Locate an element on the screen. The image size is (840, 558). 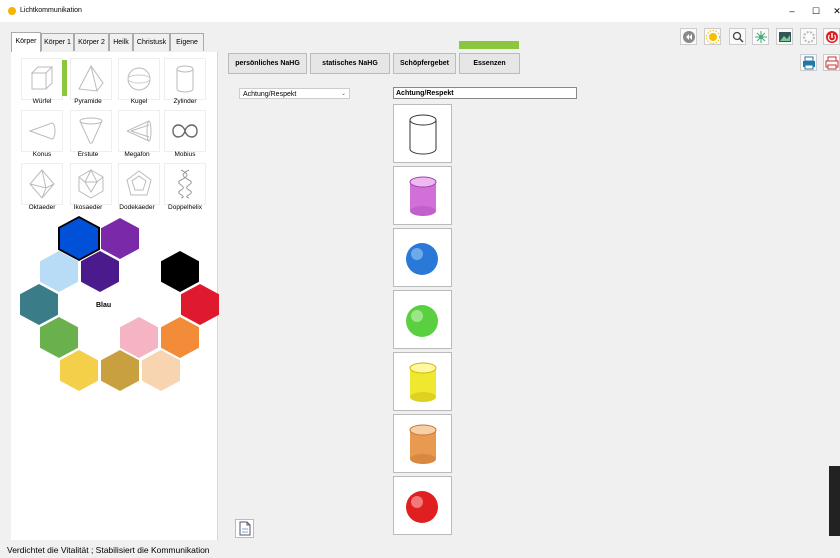
shape-cube is located at coordinates (42, 79).